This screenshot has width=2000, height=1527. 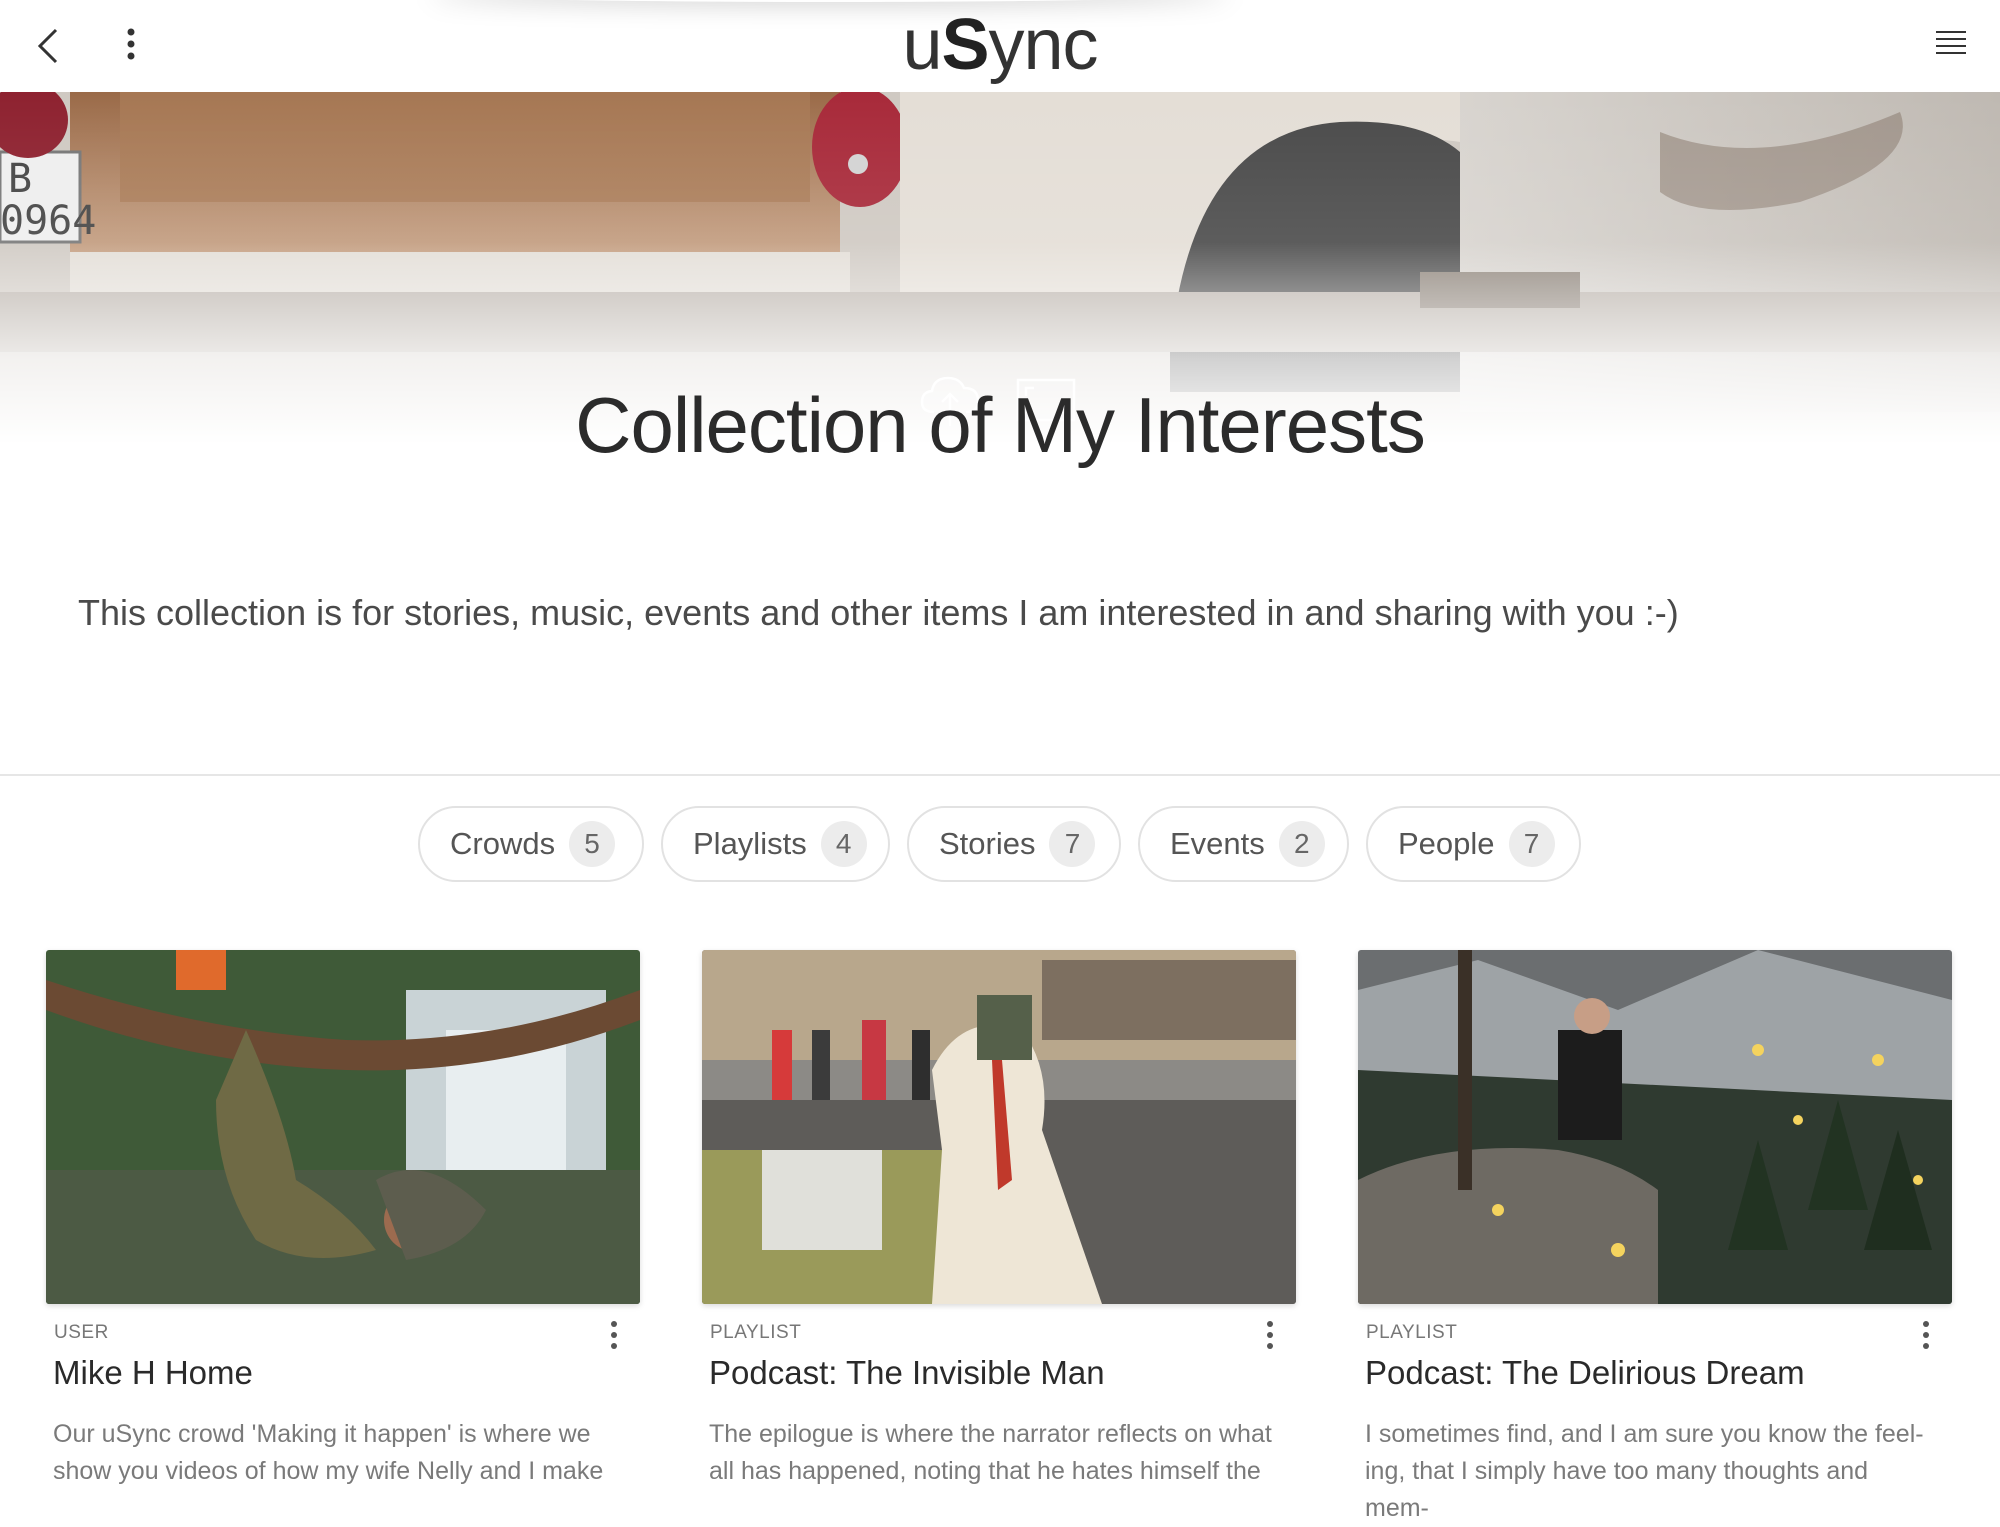 I want to click on top-bar: uSync, so click(x=1000, y=46).